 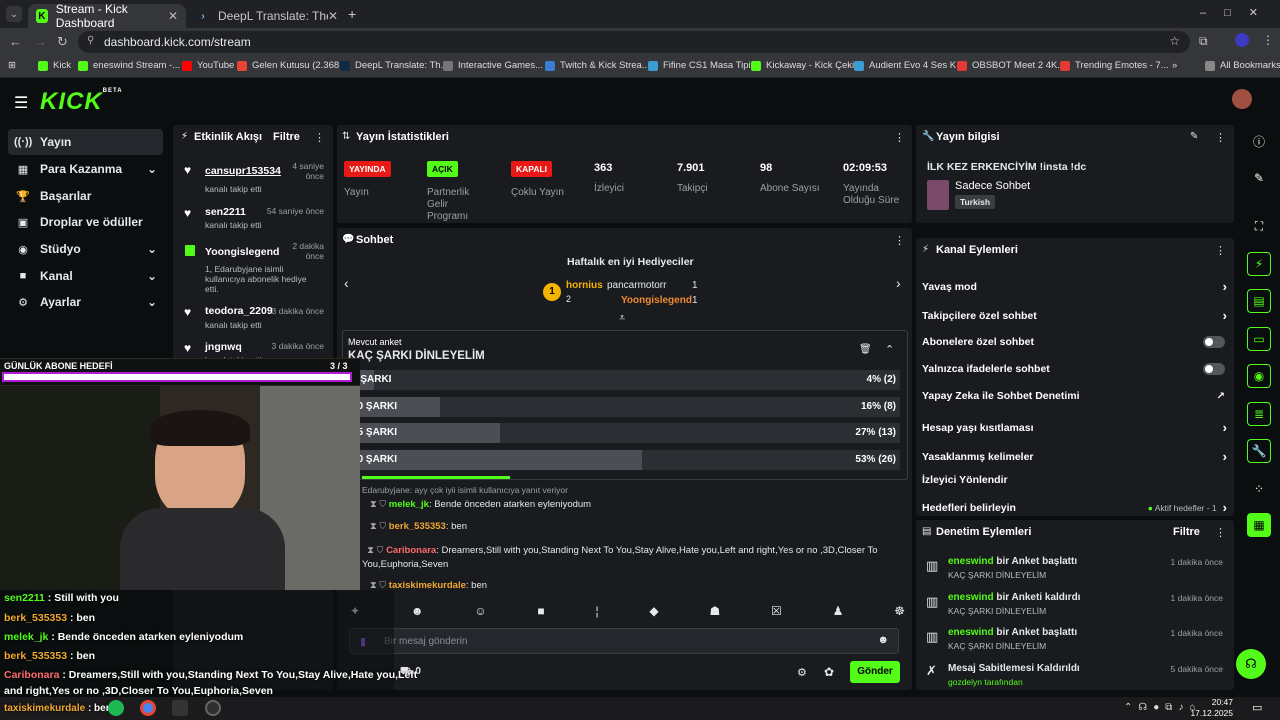 I want to click on chat-input: ▮ Bir mesaj gönderin ☻, so click(x=624, y=641).